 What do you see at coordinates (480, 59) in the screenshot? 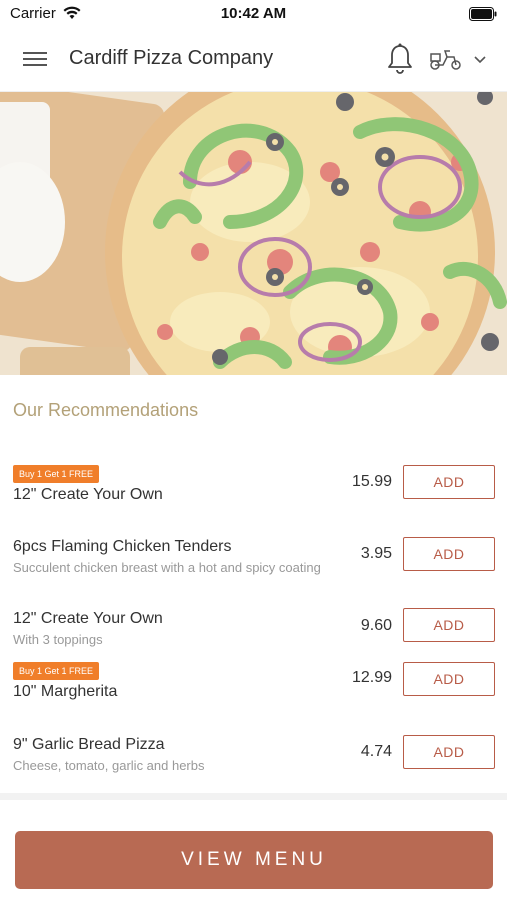
I see `chevron-down-icon` at bounding box center [480, 59].